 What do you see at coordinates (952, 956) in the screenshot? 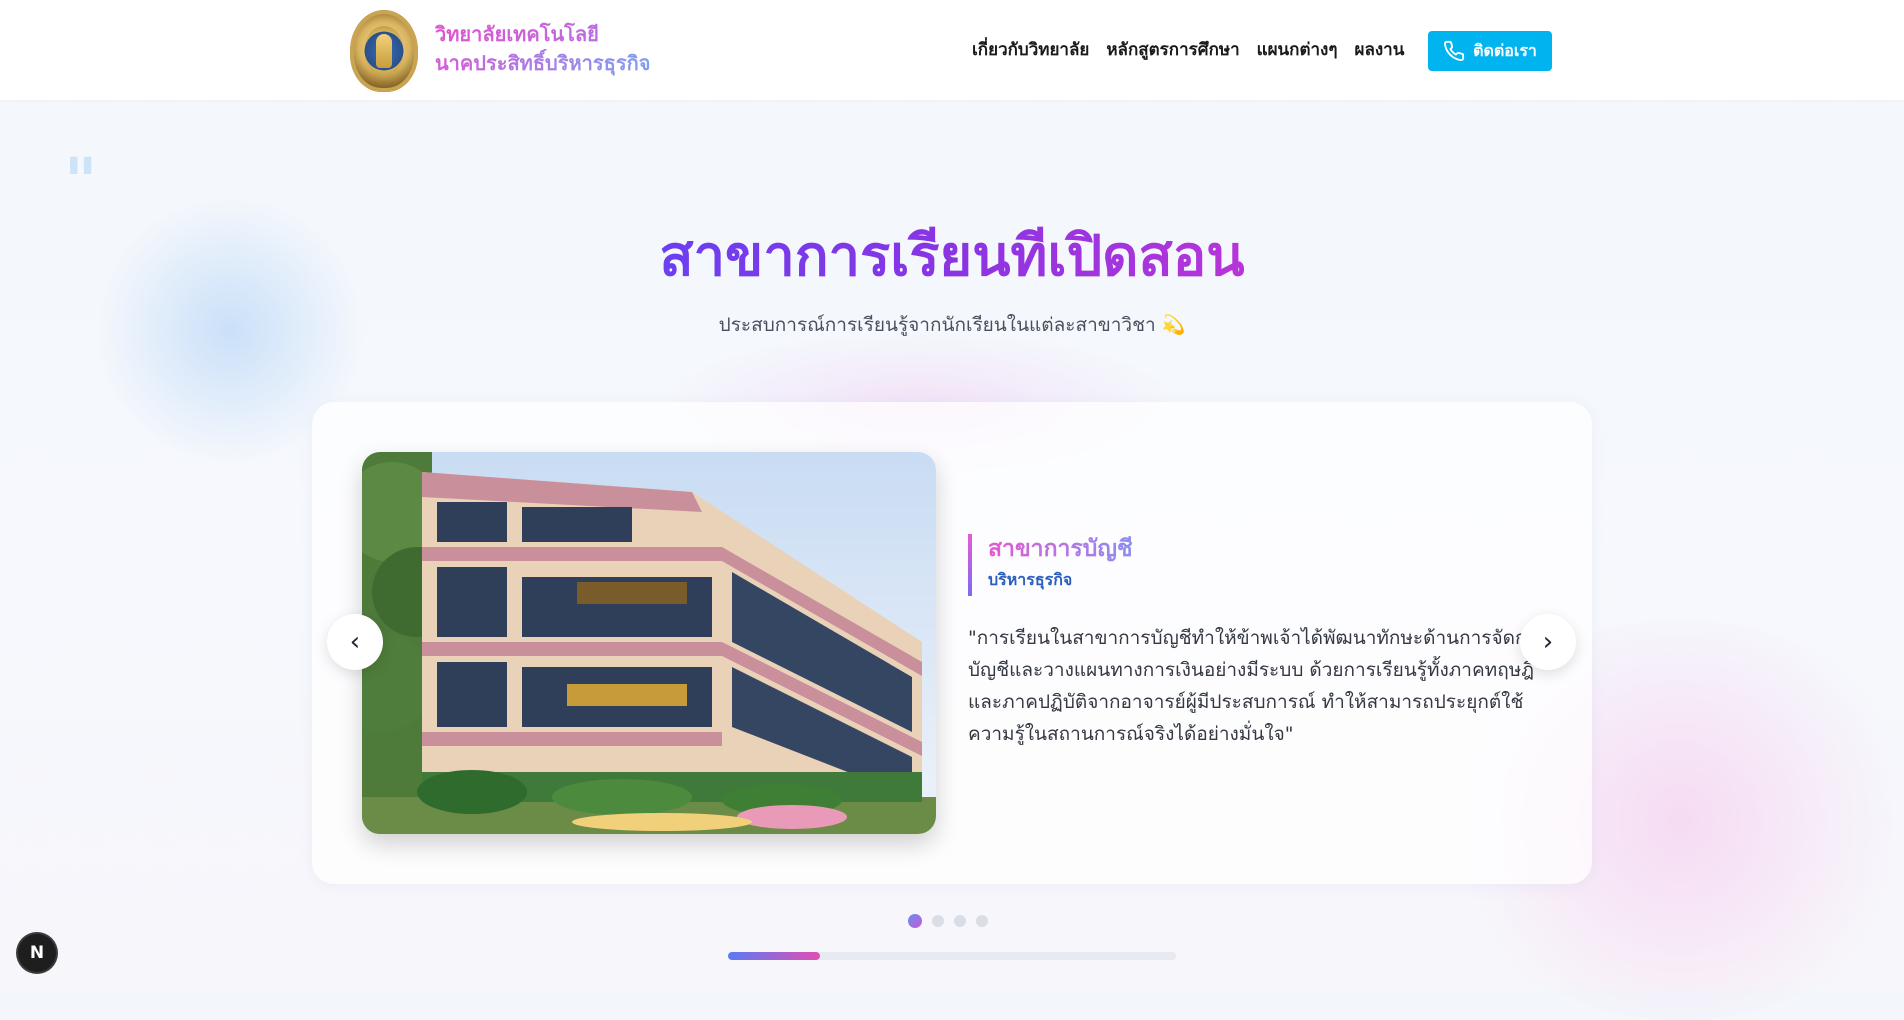
I see `carousel-progress-track` at bounding box center [952, 956].